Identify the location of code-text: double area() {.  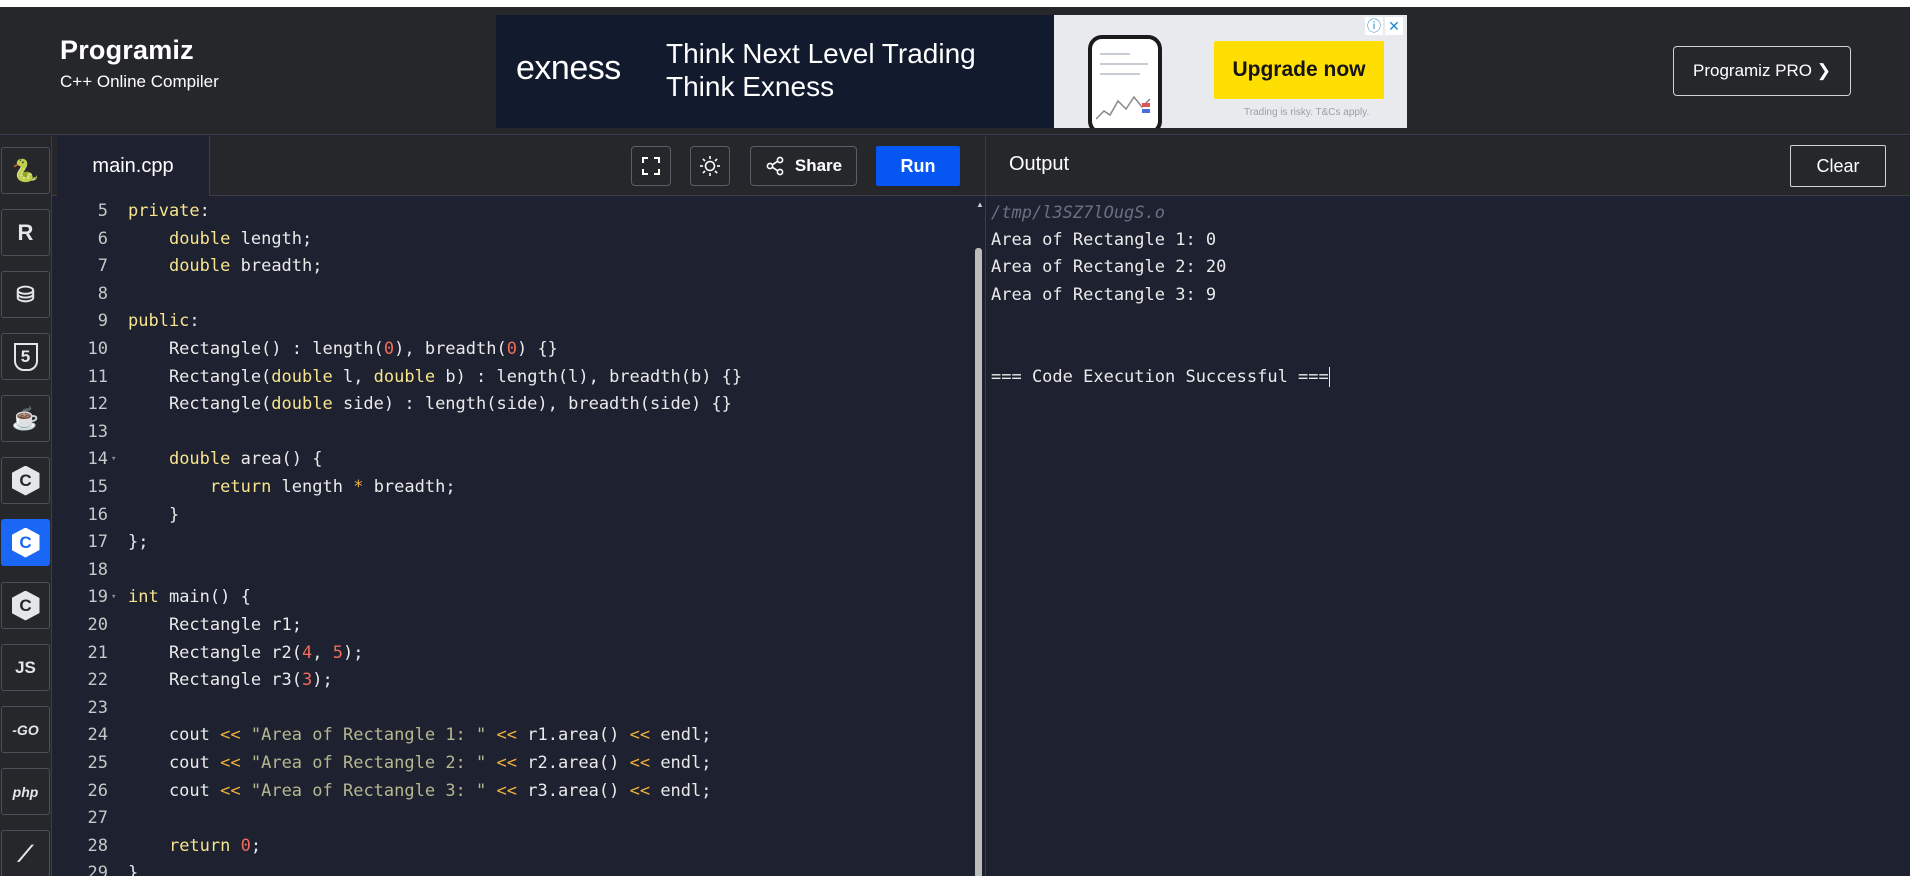
(225, 459).